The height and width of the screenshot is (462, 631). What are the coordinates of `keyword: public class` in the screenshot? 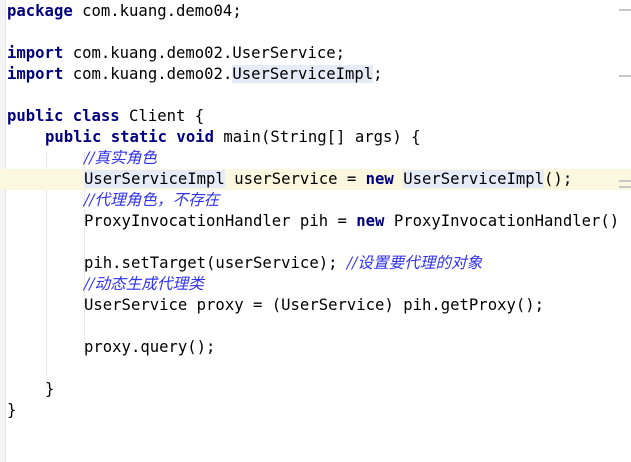 It's located at (63, 116).